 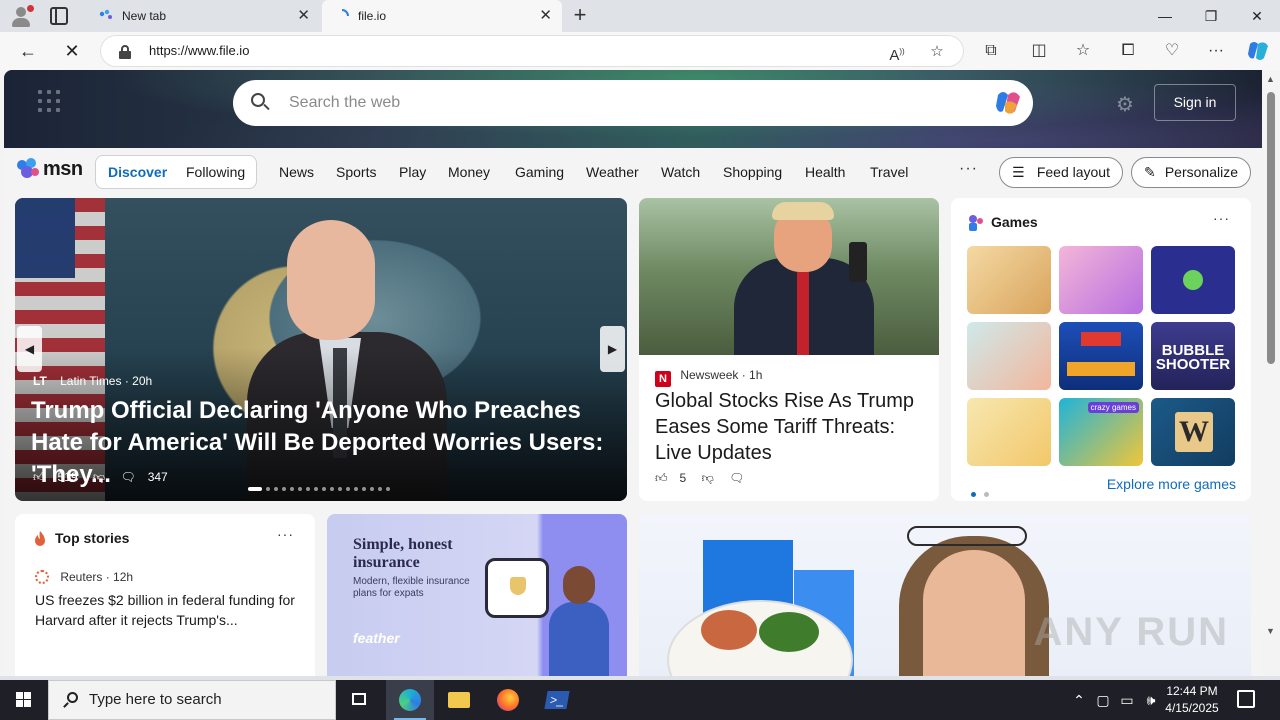 I want to click on carousel-next-button: ▶, so click(x=612, y=349).